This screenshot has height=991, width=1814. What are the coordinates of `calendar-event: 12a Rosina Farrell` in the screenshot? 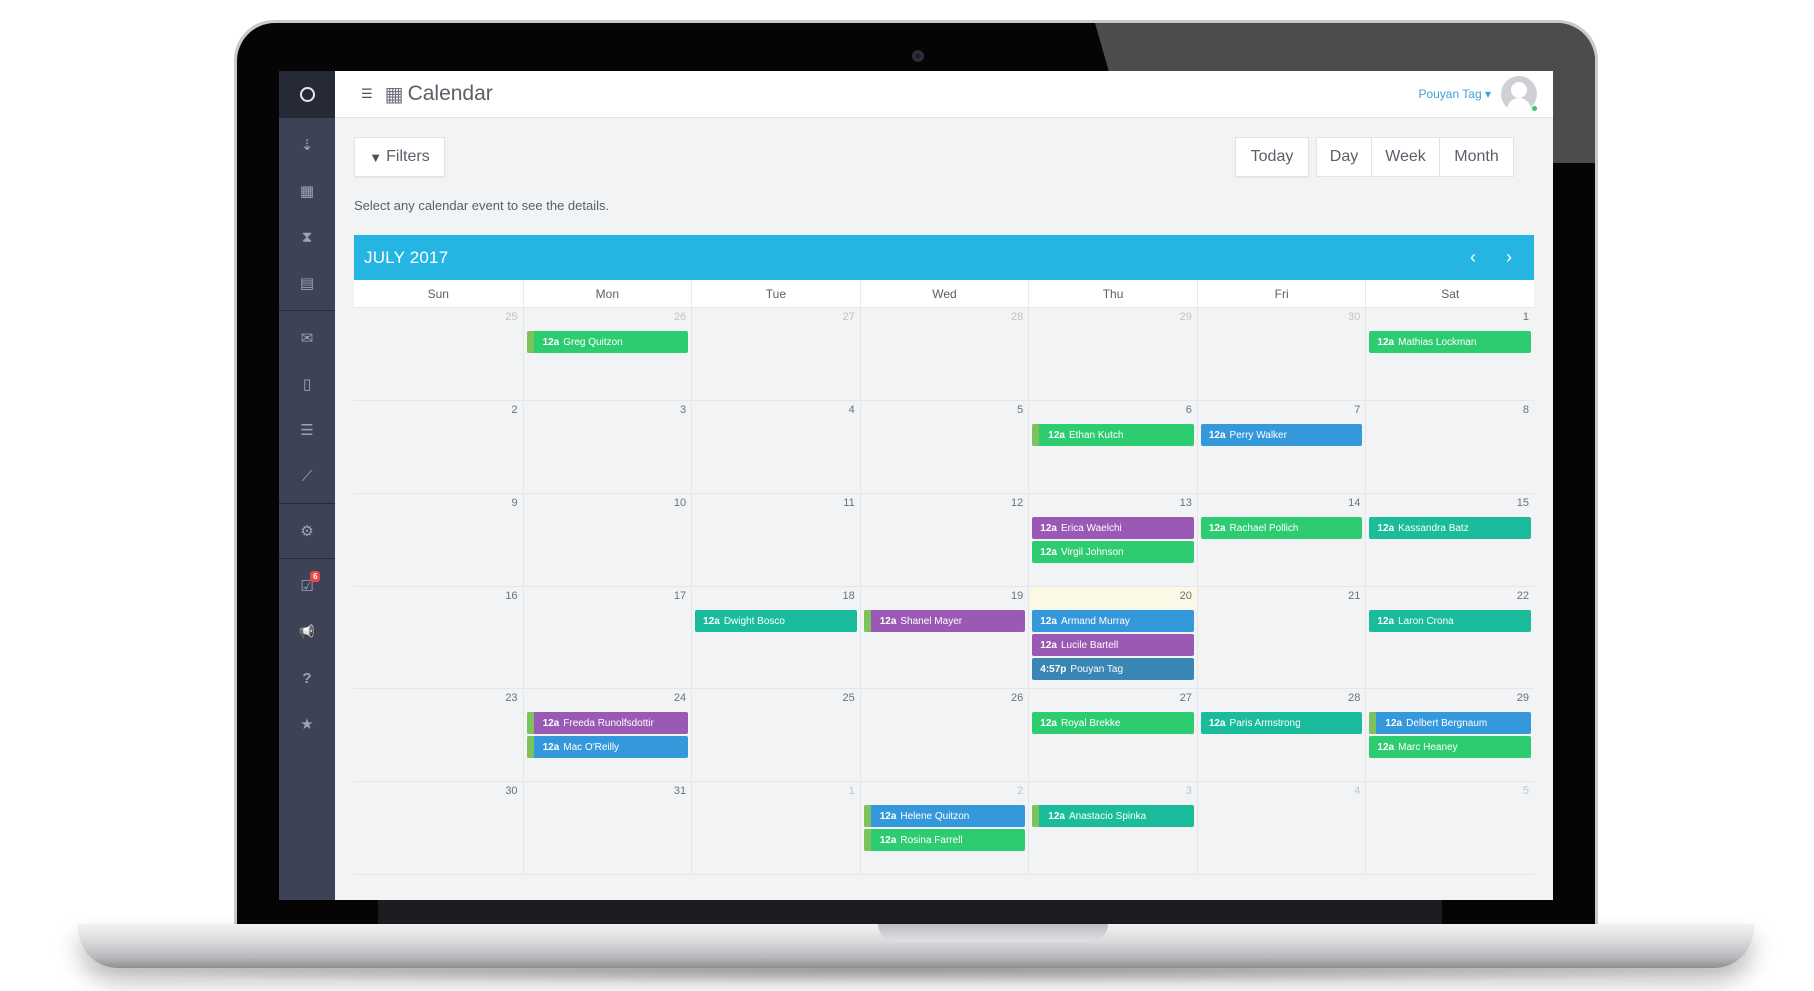 It's located at (944, 840).